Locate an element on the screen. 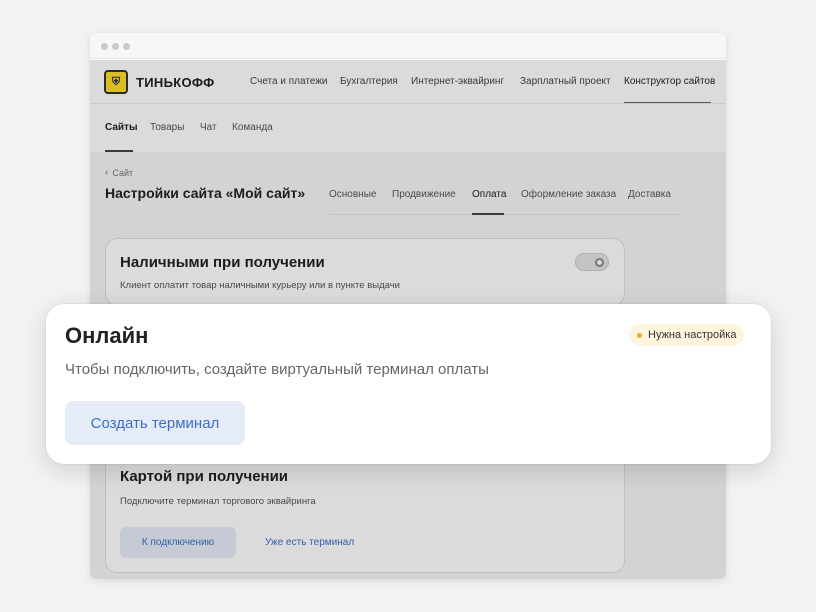 This screenshot has width=816, height=612. topnav-item-acquiring: Интернет-эквайринг is located at coordinates (457, 81).